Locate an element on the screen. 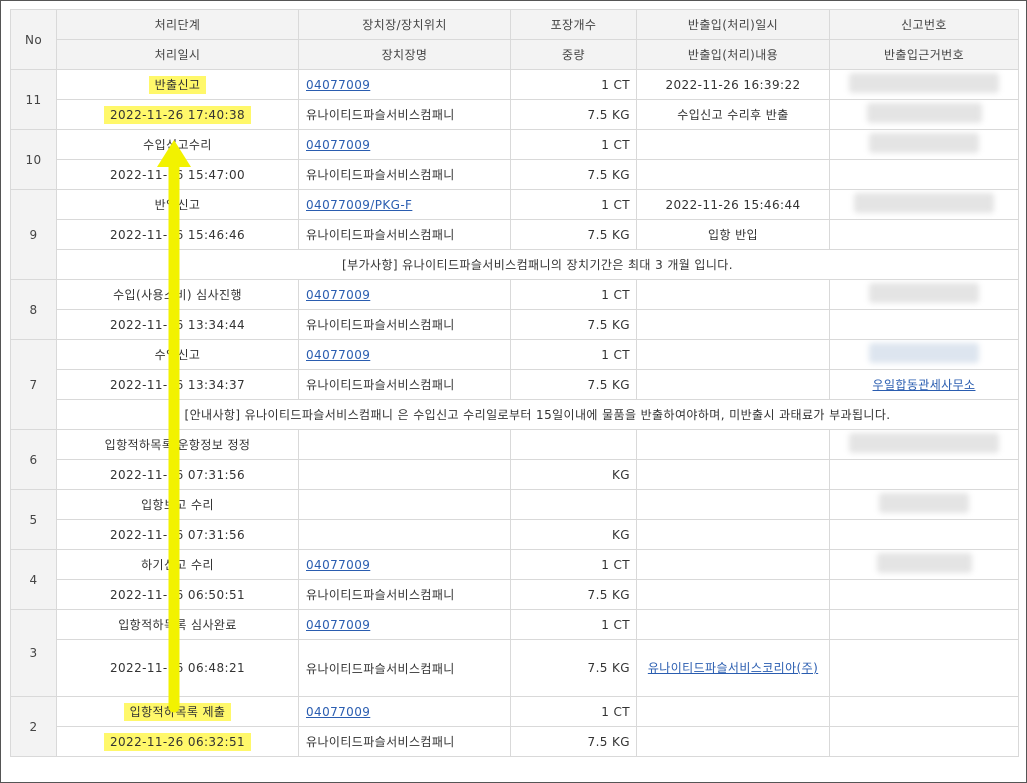  warehouse-name is located at coordinates (404, 534).